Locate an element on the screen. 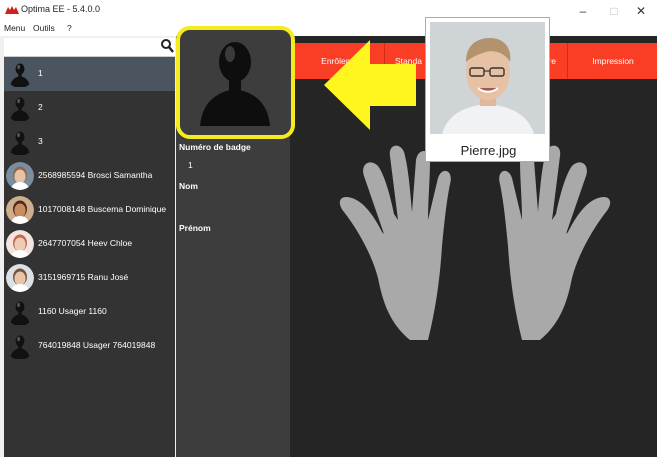 The image size is (657, 457). user-list-item: 2568985594 Brosci Samantha is located at coordinates (89, 176).